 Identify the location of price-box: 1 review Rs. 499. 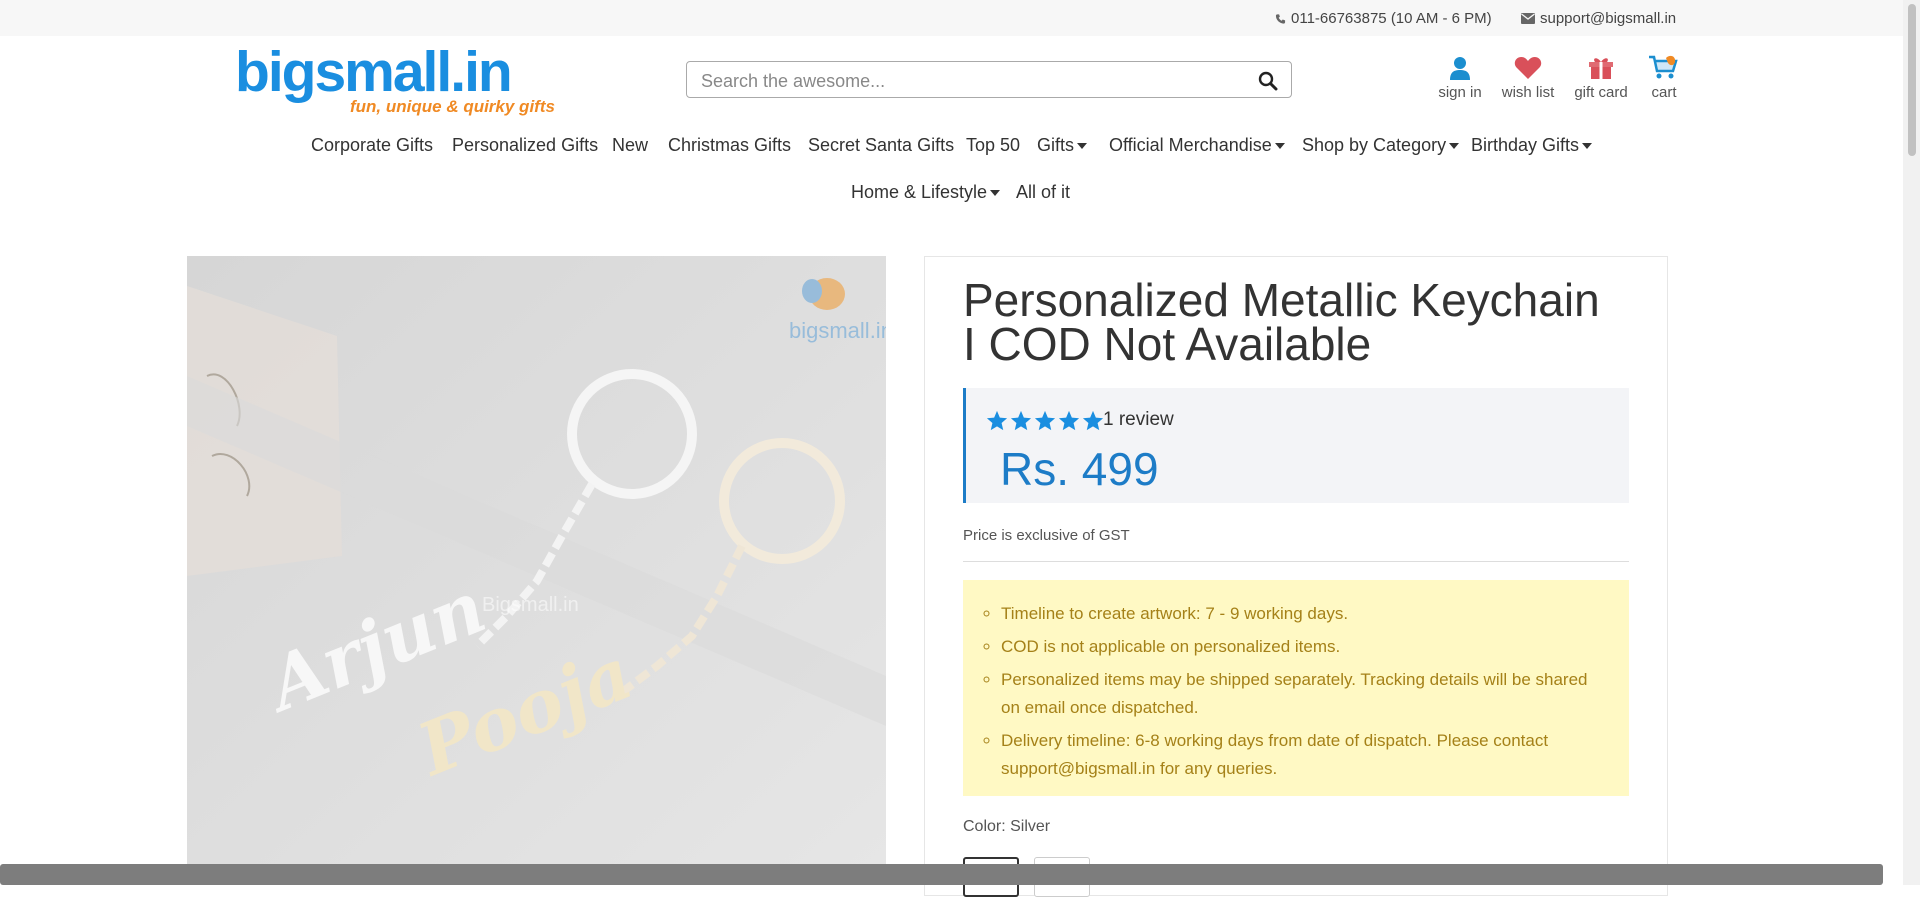
(1296, 445).